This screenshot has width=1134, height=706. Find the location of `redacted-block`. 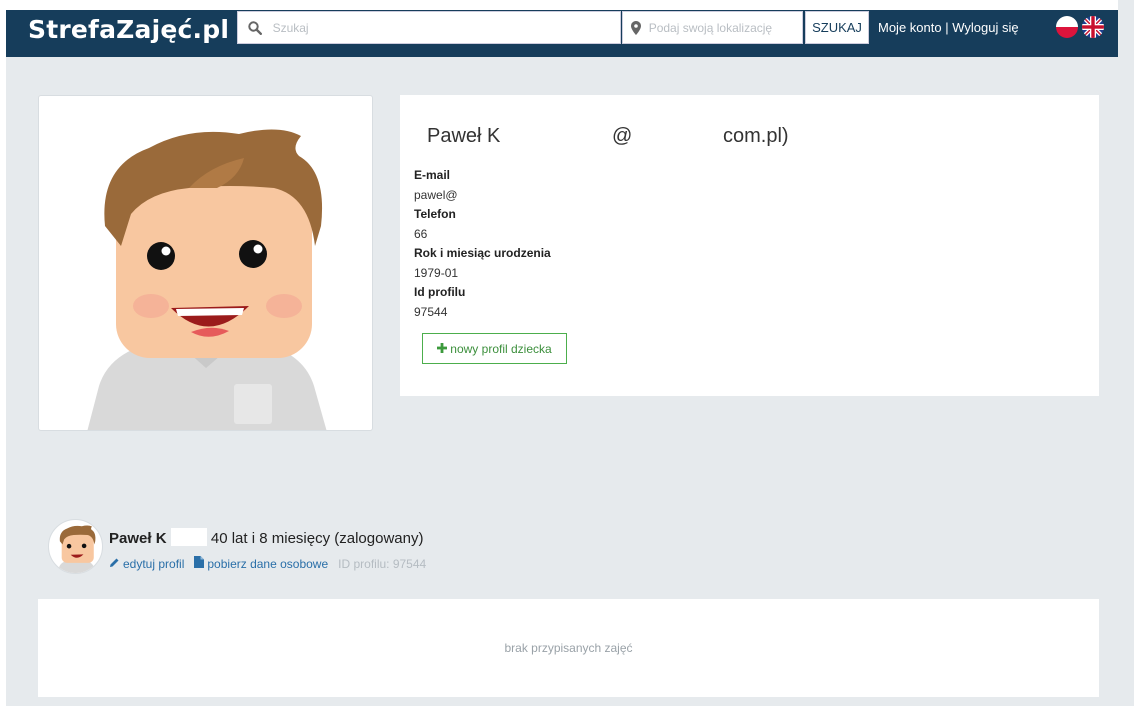

redacted-block is located at coordinates (188, 537).